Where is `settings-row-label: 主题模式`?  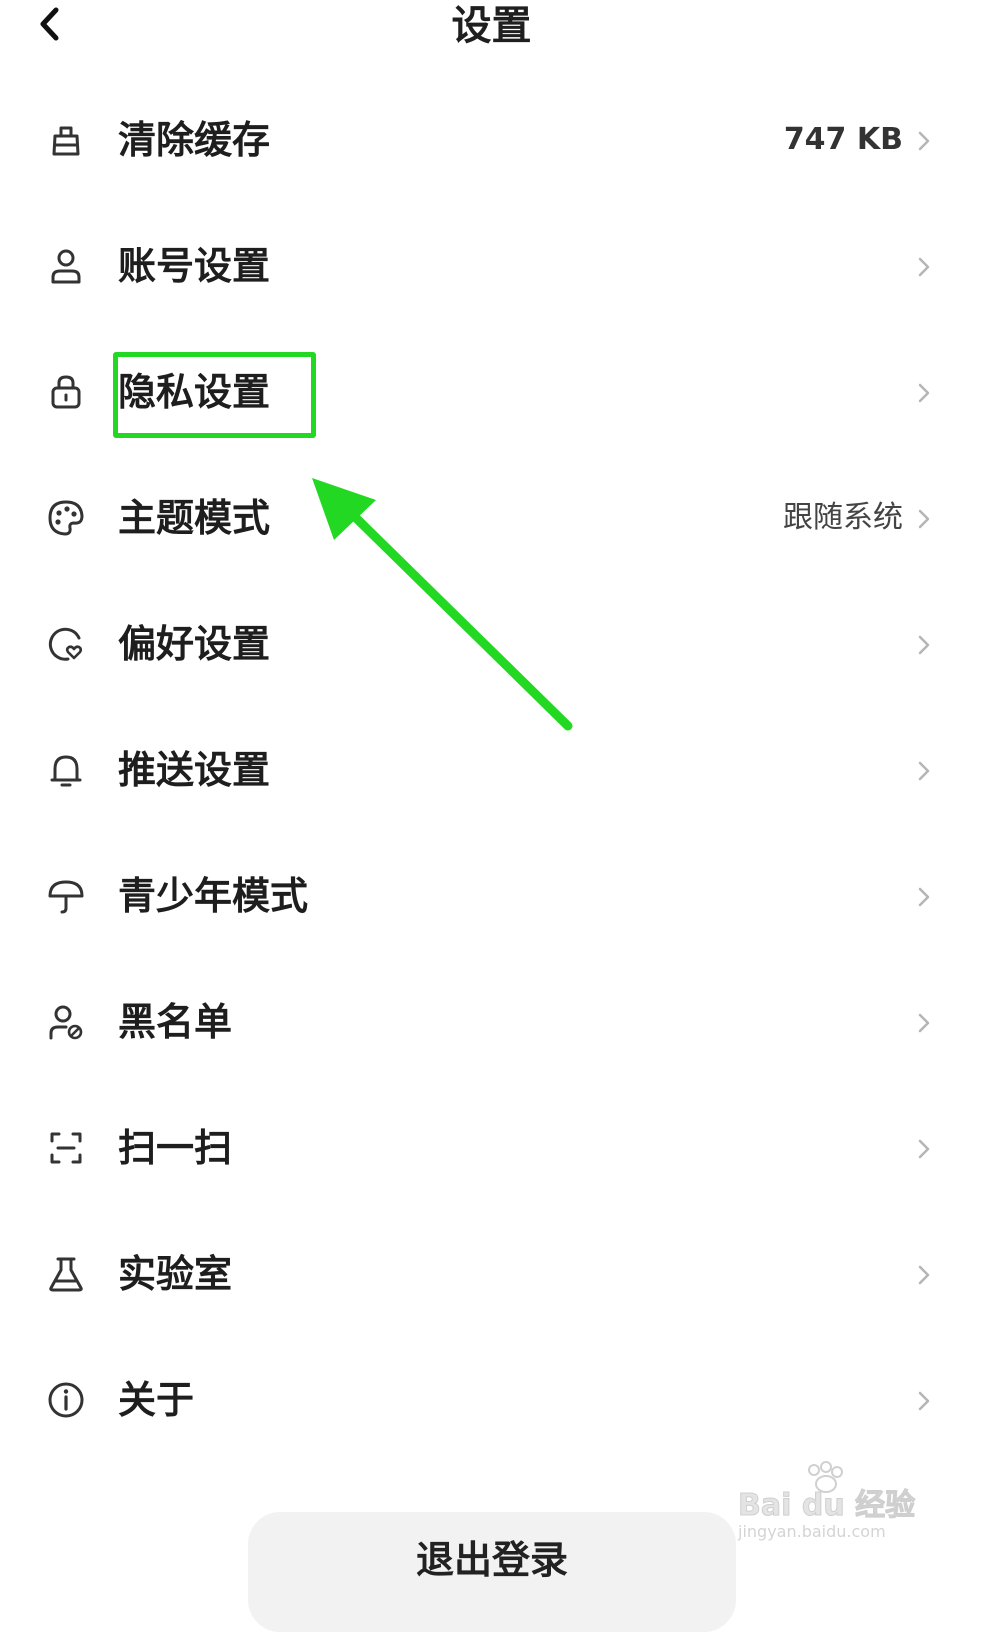 settings-row-label: 主题模式 is located at coordinates (194, 518).